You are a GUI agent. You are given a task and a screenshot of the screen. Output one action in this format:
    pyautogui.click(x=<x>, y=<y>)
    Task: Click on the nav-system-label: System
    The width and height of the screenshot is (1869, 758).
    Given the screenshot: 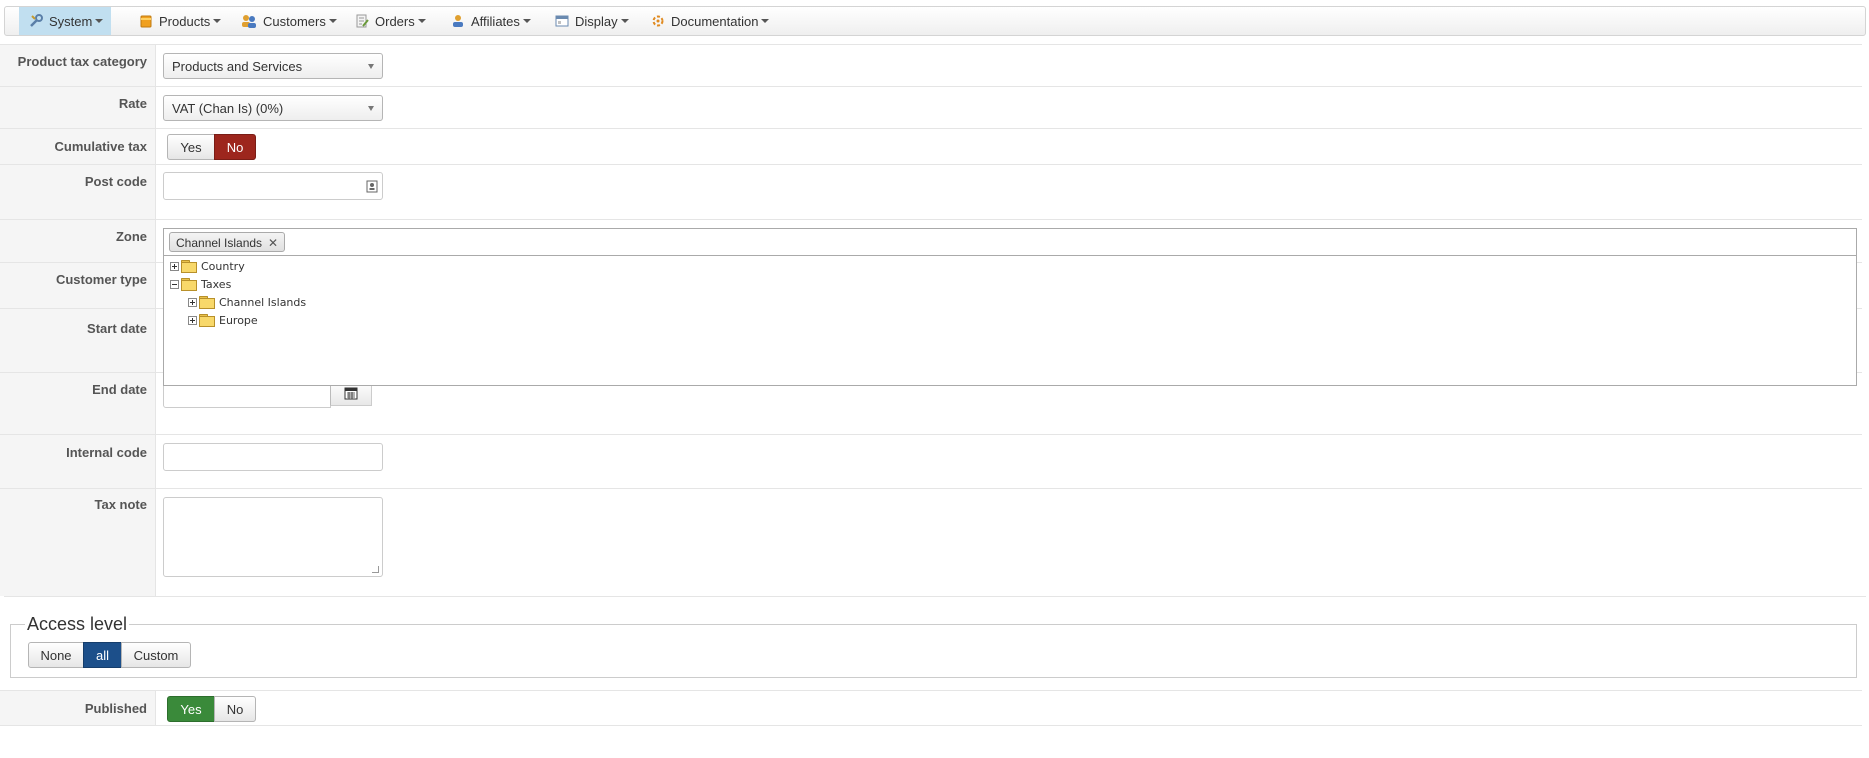 What is the action you would take?
    pyautogui.click(x=71, y=21)
    